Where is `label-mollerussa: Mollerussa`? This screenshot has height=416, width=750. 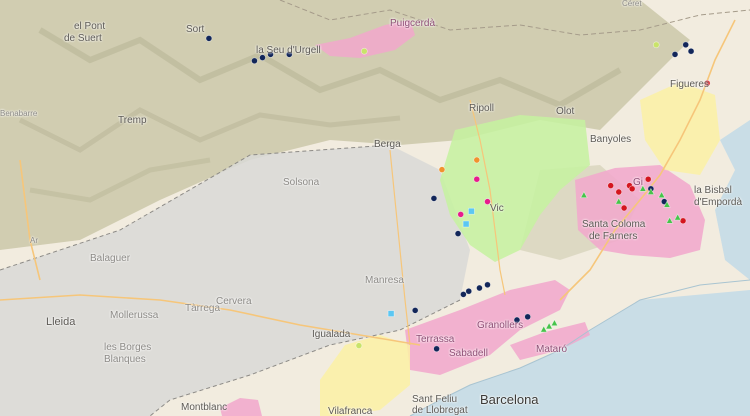
label-mollerussa: Mollerussa is located at coordinates (134, 315).